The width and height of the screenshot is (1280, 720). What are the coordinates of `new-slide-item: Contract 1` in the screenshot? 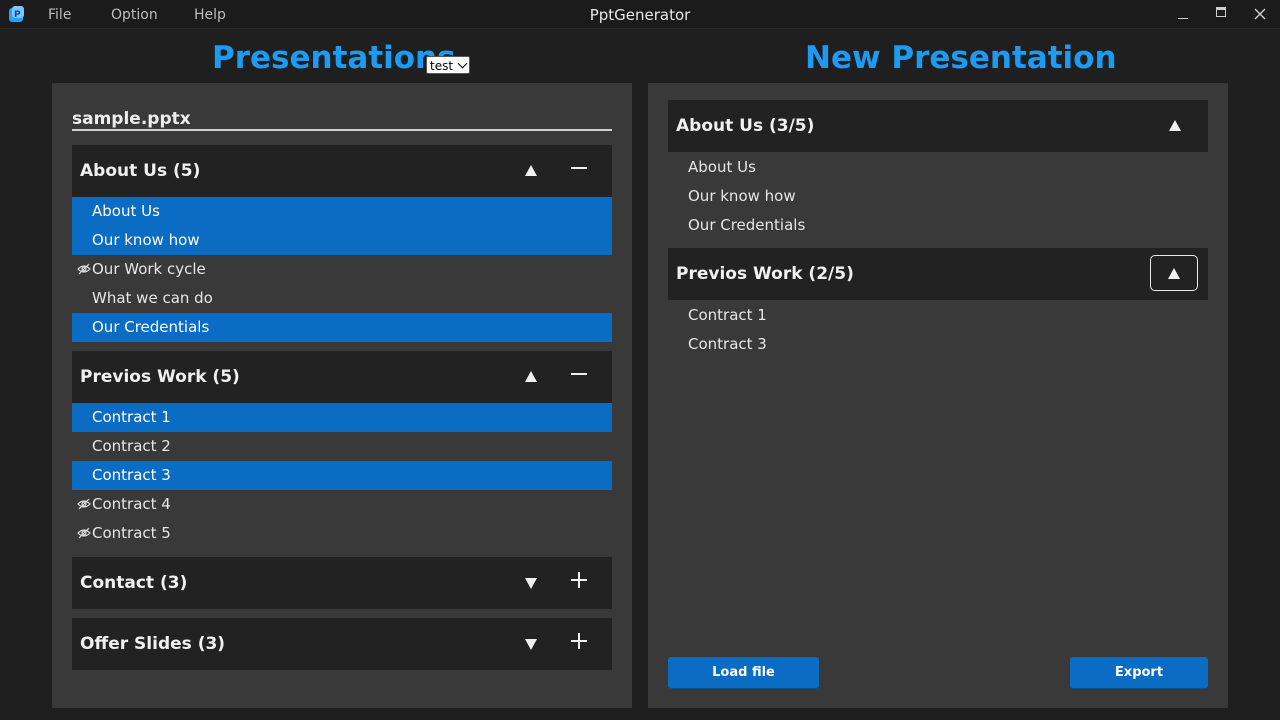 It's located at (938, 315).